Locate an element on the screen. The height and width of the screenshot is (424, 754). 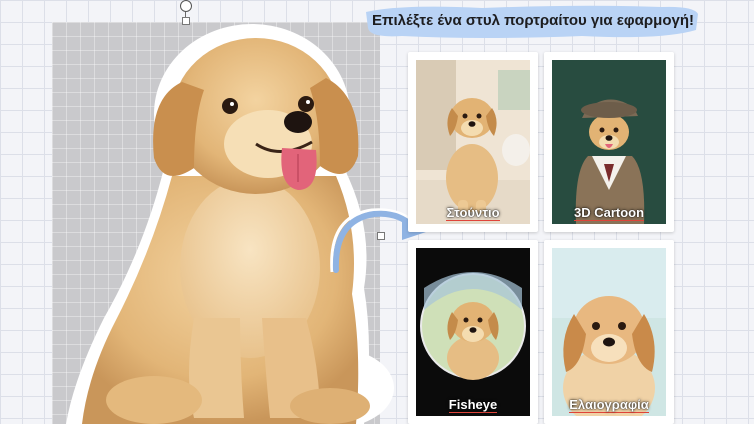
cartoon-thumbnail is located at coordinates (609, 142).